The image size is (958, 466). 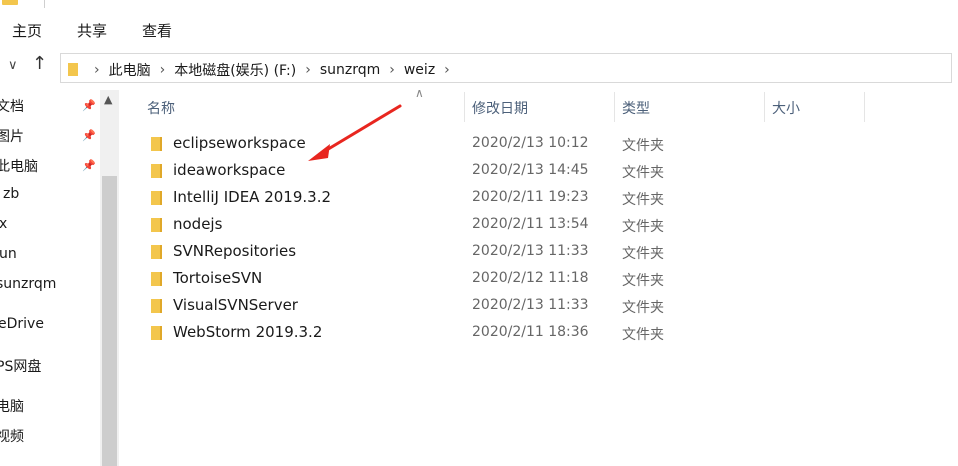 I want to click on file-row: eclipseworkspace 2020/2/13 10:12 文件夹, so click(x=499, y=143).